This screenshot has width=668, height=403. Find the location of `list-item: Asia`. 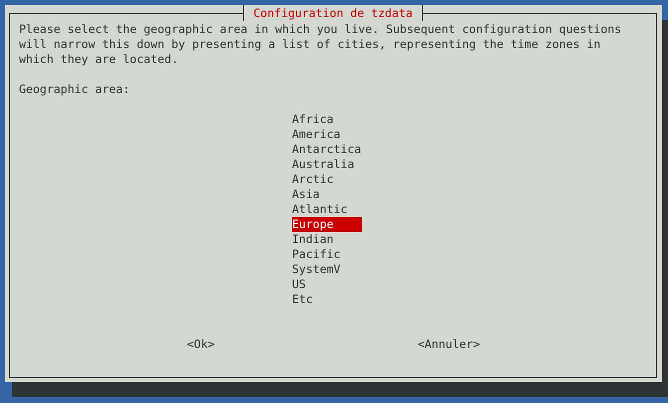

list-item: Asia is located at coordinates (327, 194).